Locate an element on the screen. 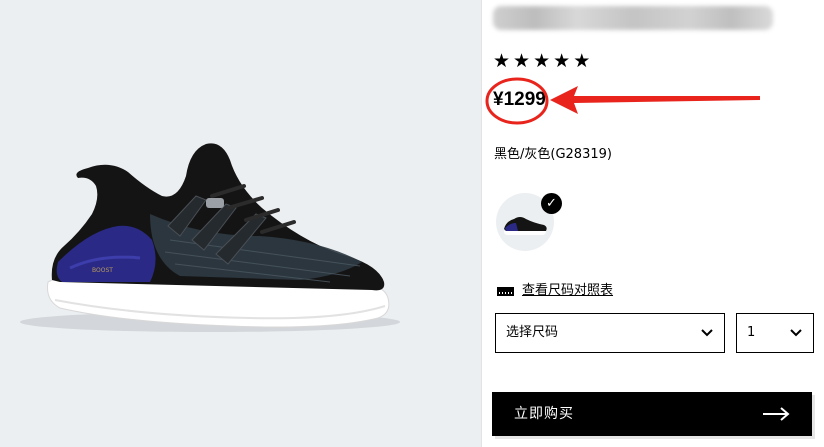 The width and height of the screenshot is (824, 447). buy-now-button: 立即购买 is located at coordinates (652, 414).